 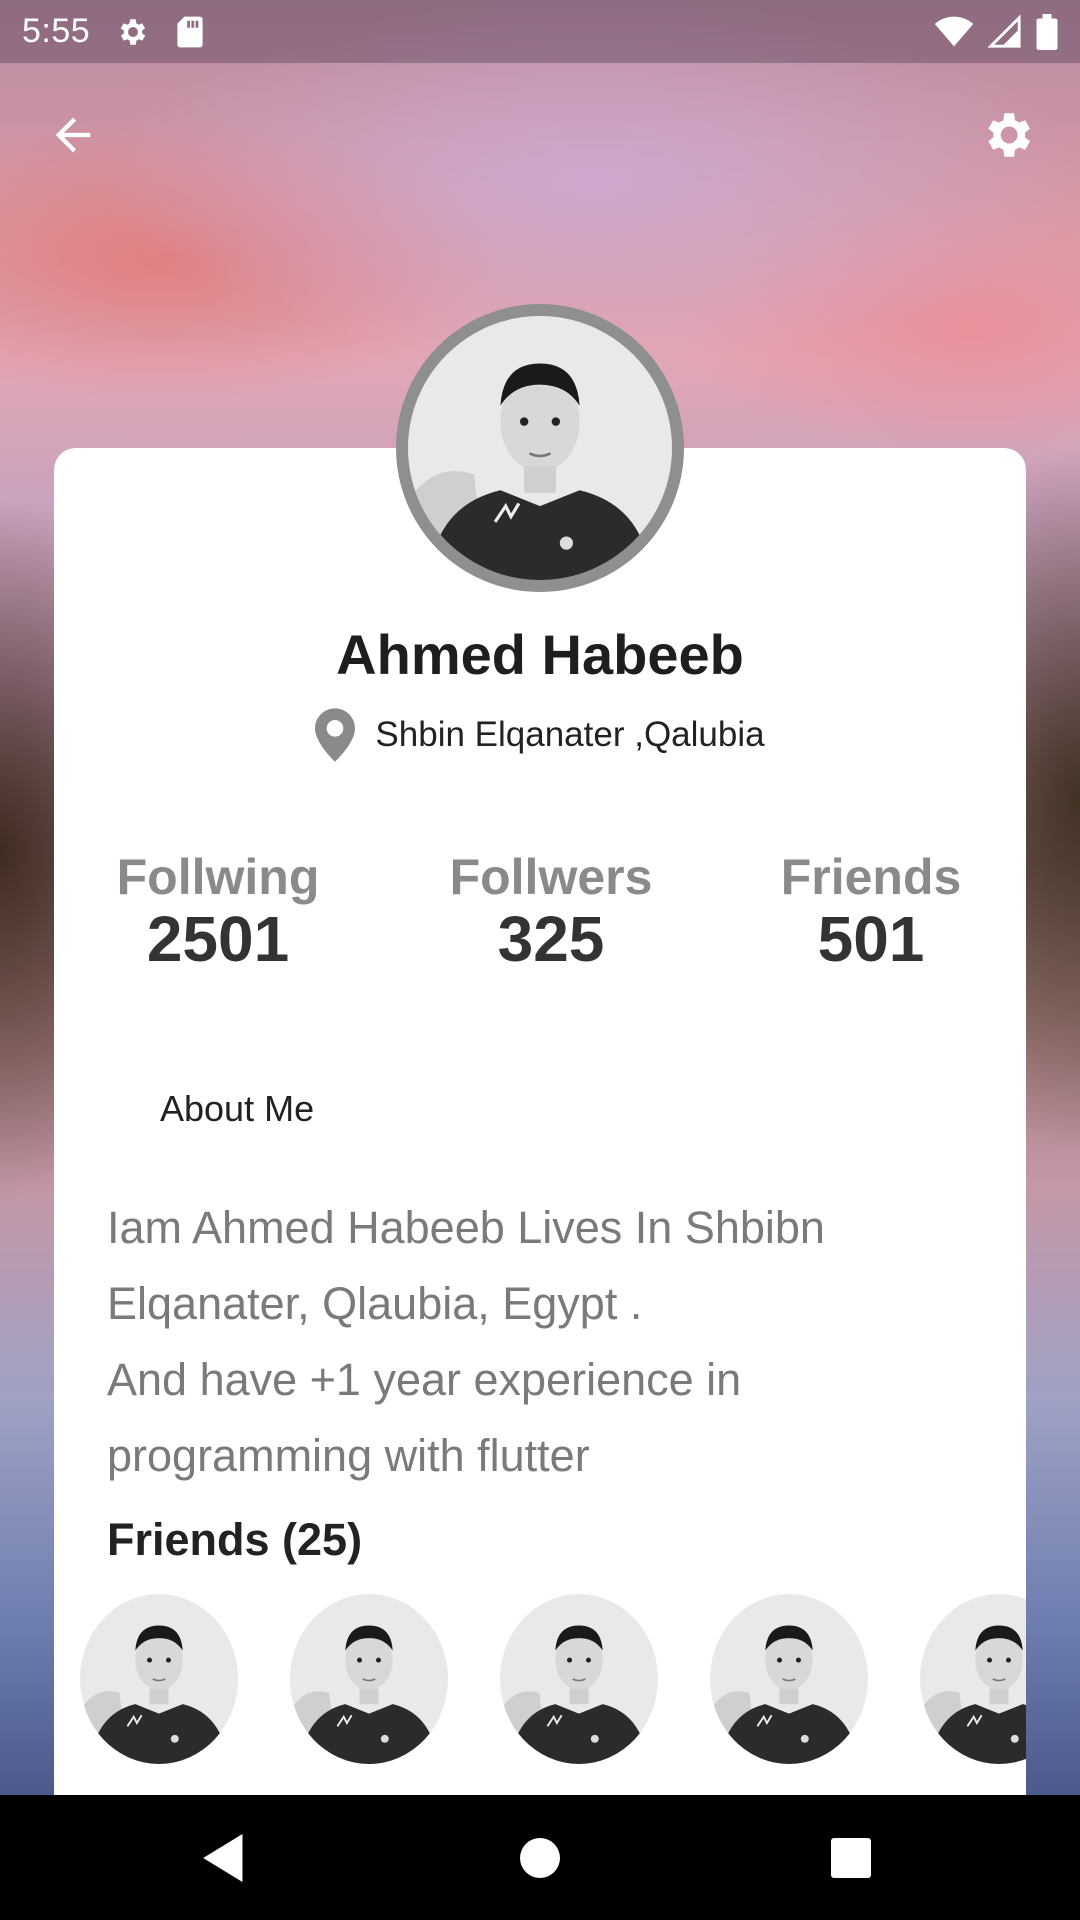 I want to click on nav-recents-icon, so click(x=851, y=1858).